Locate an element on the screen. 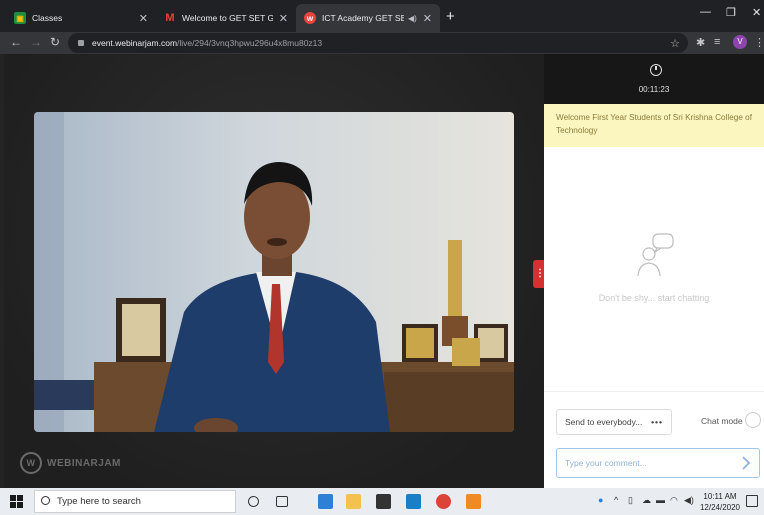  tab-gmail: M Welcome to GET SET GO - 1 day ✕ is located at coordinates (226, 18).